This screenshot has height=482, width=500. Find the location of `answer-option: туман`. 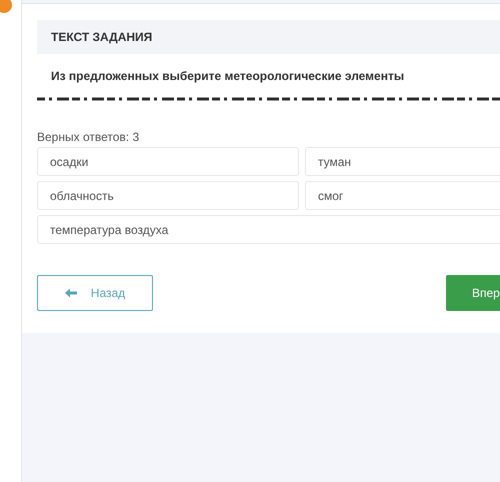

answer-option: туман is located at coordinates (402, 161).